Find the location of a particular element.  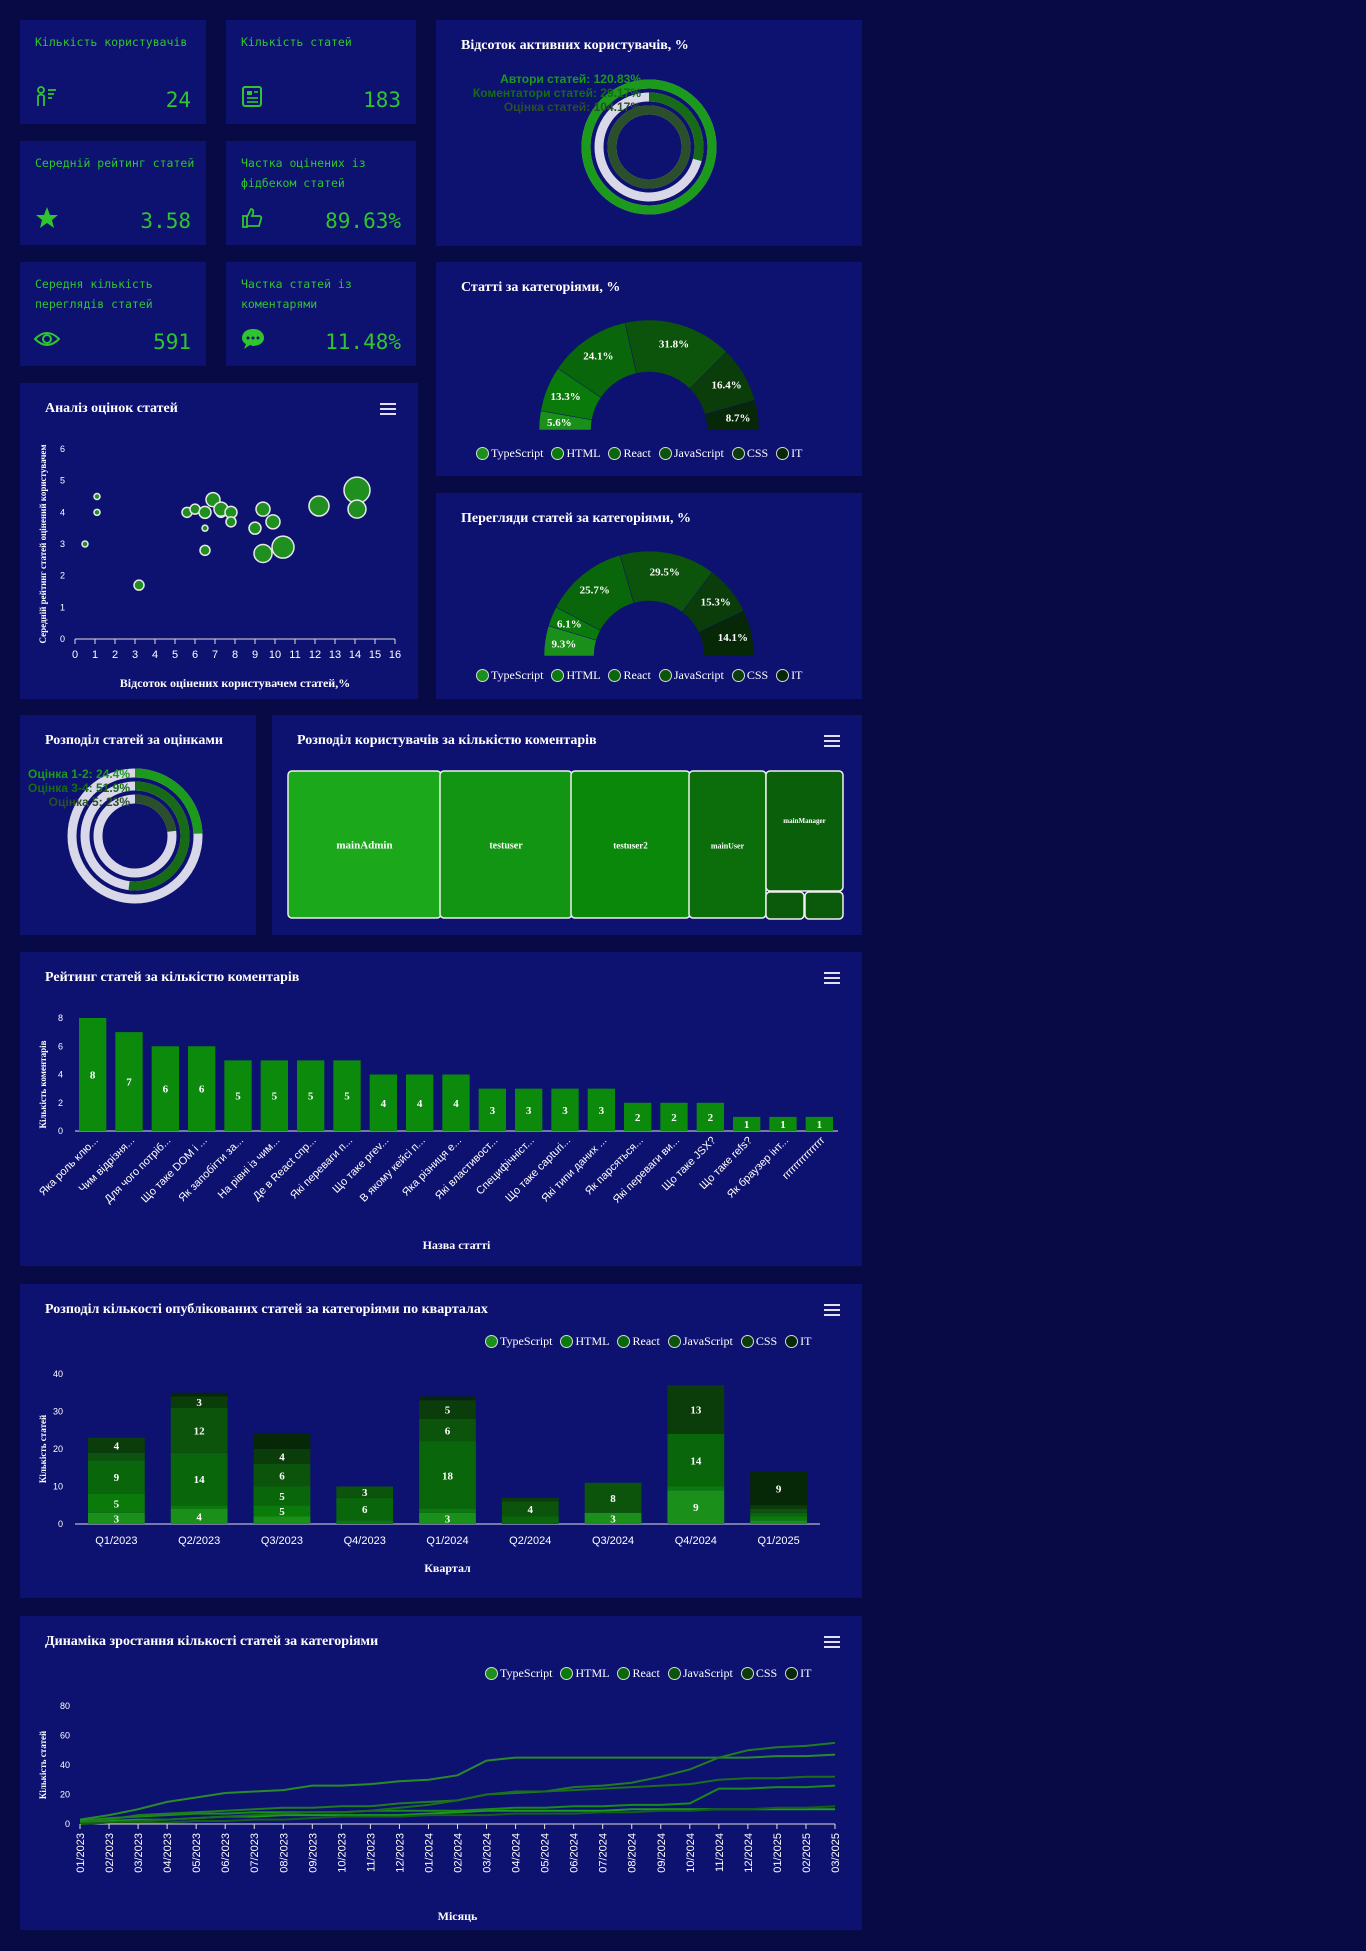

stat-title: Кількість статей is located at coordinates (296, 42).